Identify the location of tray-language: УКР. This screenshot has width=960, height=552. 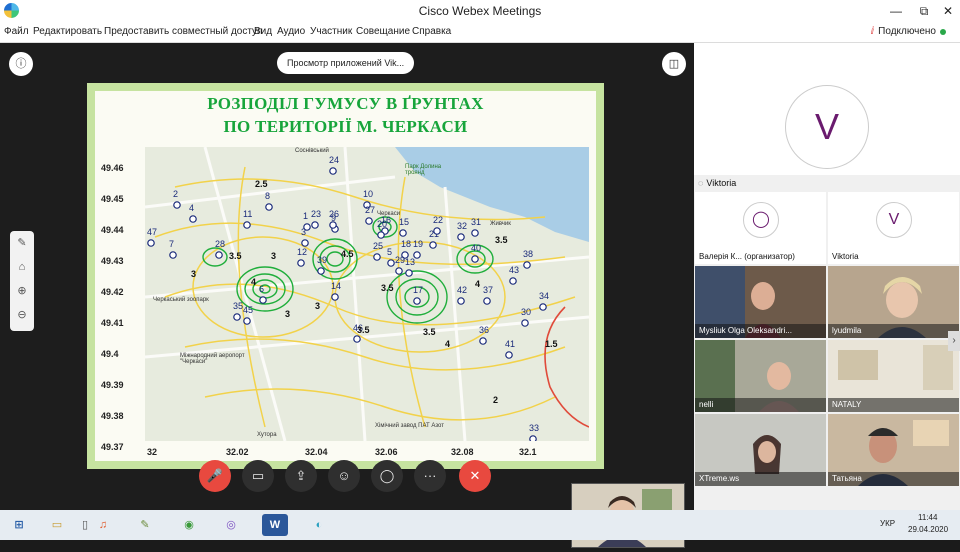
(887, 523).